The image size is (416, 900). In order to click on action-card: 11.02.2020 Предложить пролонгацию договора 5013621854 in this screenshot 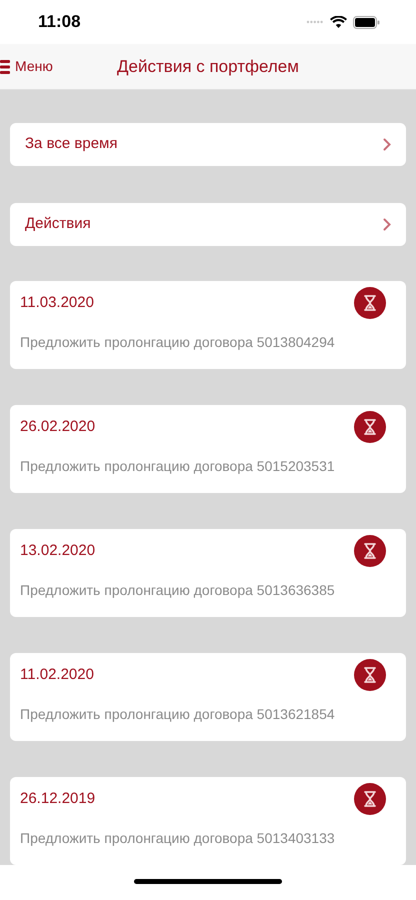, I will do `click(208, 697)`.